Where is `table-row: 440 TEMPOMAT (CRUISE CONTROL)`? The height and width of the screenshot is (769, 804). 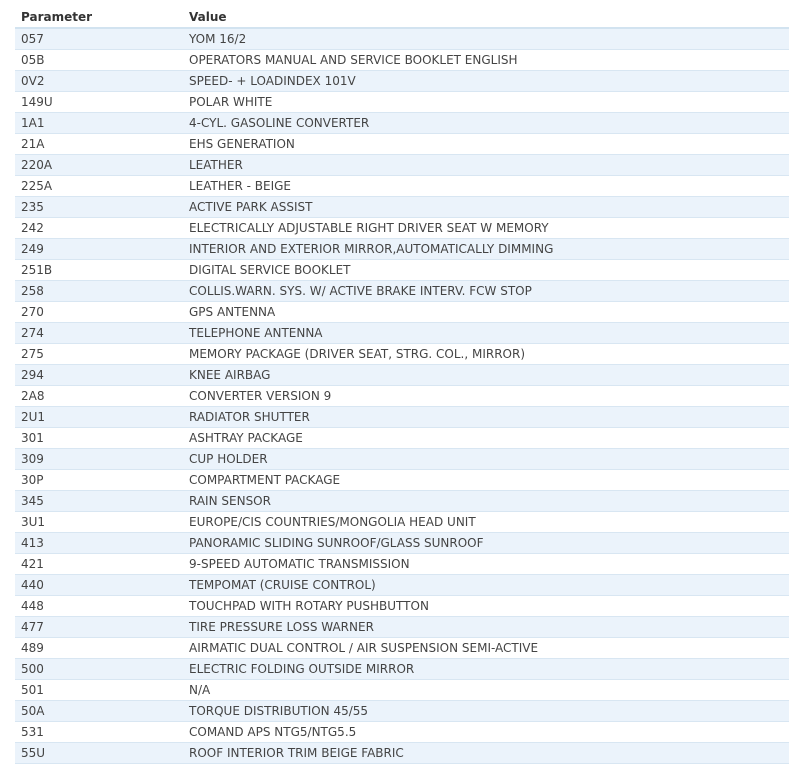 table-row: 440 TEMPOMAT (CRUISE CONTROL) is located at coordinates (402, 585).